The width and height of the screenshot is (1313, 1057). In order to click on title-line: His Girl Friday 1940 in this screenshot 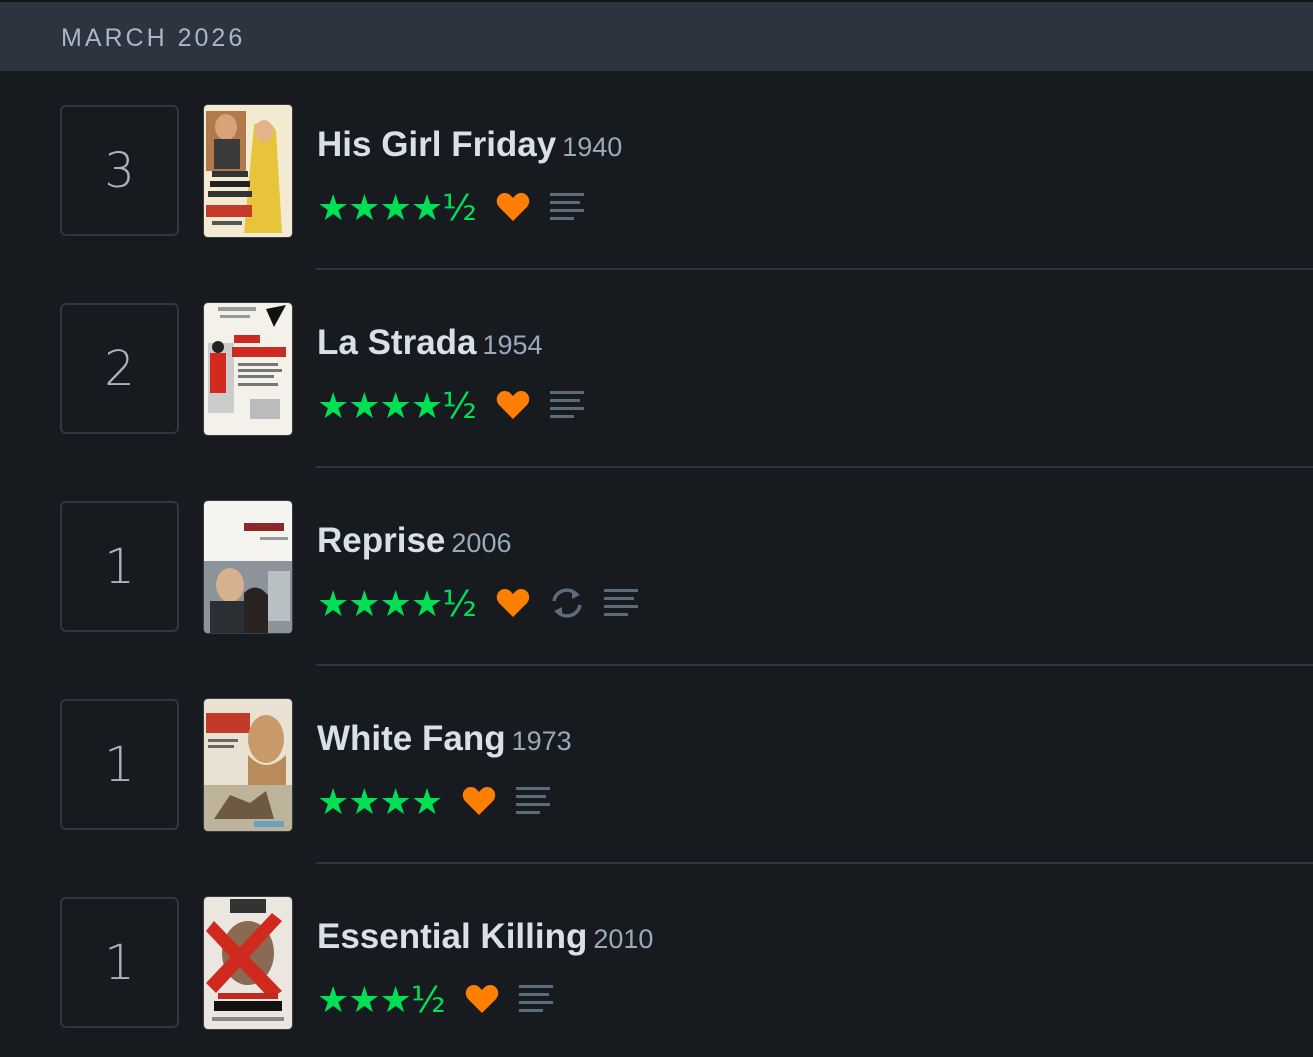, I will do `click(469, 145)`.